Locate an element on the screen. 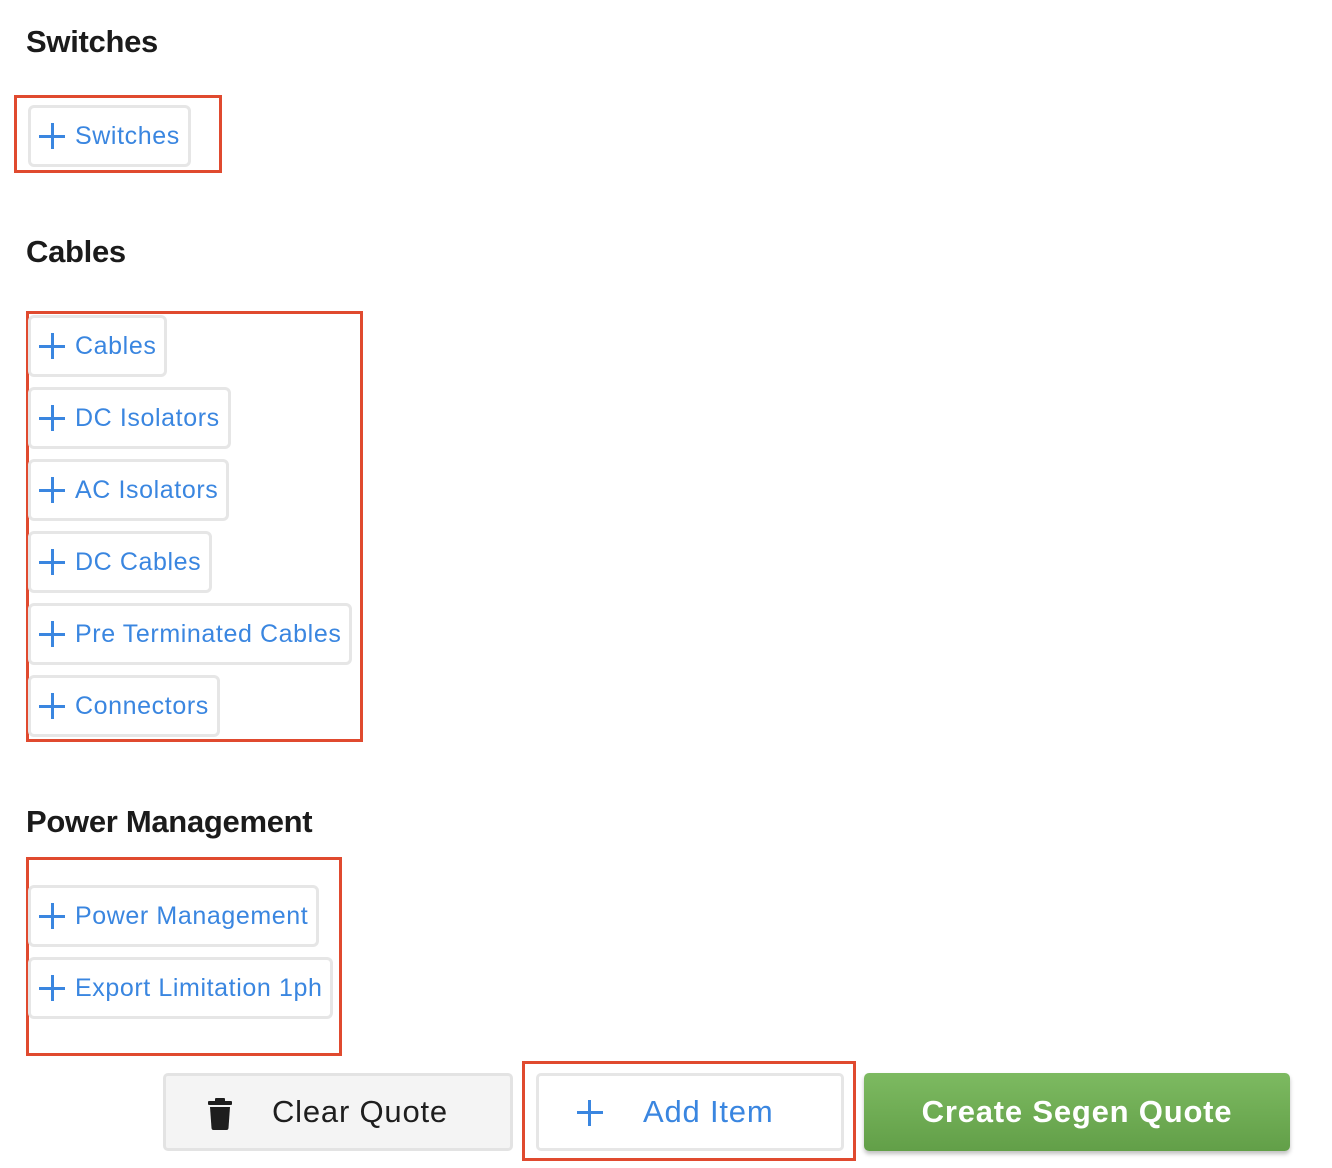 This screenshot has width=1332, height=1168. item-label: DC Cables is located at coordinates (138, 561).